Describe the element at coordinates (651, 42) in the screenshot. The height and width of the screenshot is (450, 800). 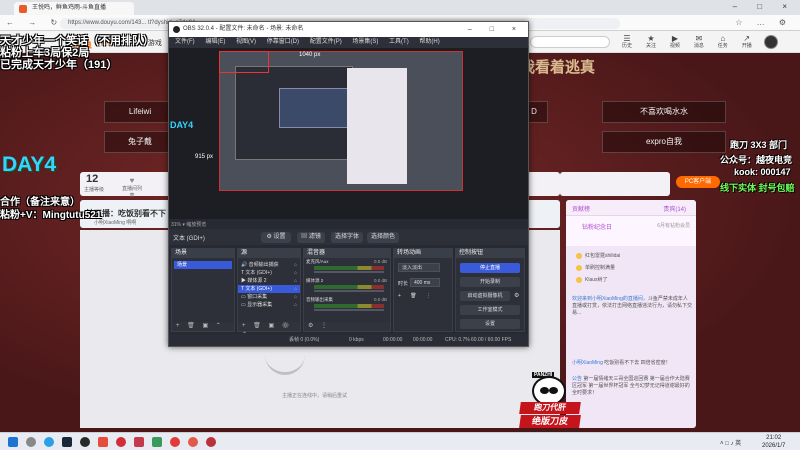
I see `follow-button: ★ 关注` at that location.